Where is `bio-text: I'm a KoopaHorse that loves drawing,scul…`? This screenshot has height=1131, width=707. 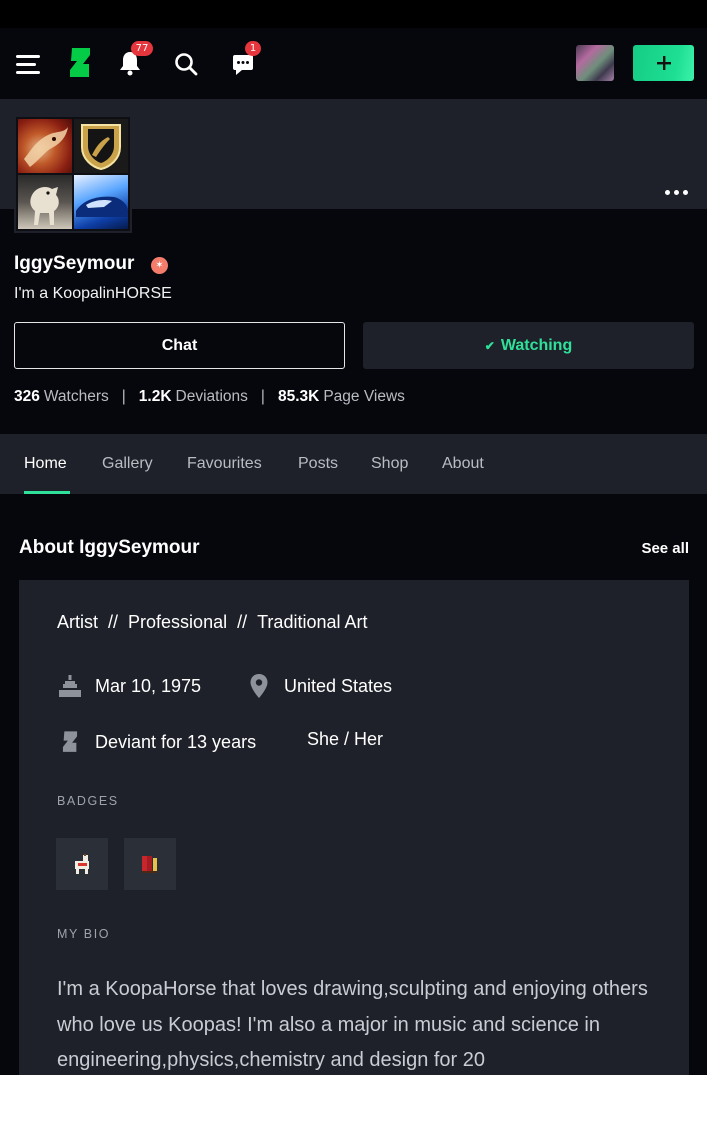
bio-text: I'm a KoopaHorse that loves drawing,scul… is located at coordinates (352, 1024).